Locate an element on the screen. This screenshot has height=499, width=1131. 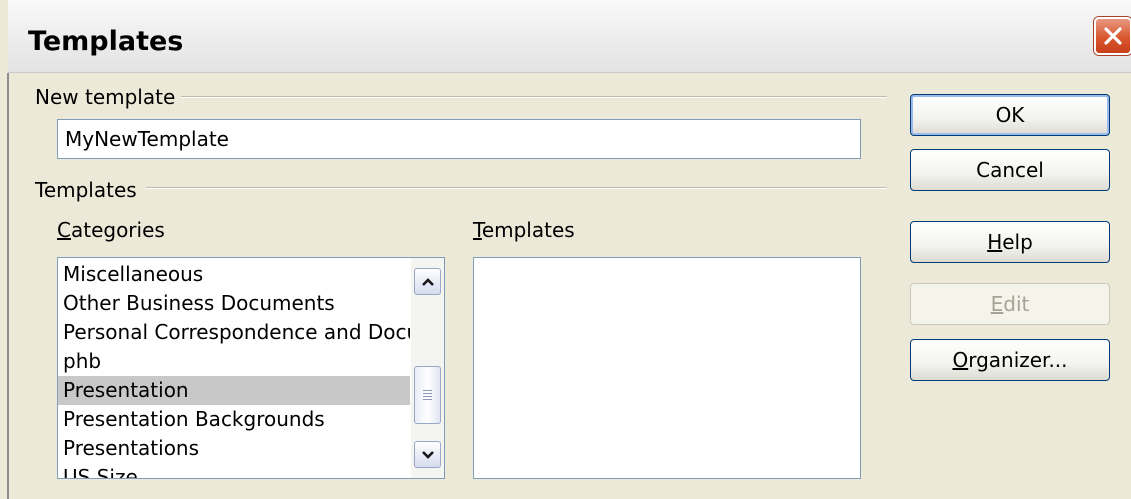
category-item: Presentation Backgrounds is located at coordinates (234, 419).